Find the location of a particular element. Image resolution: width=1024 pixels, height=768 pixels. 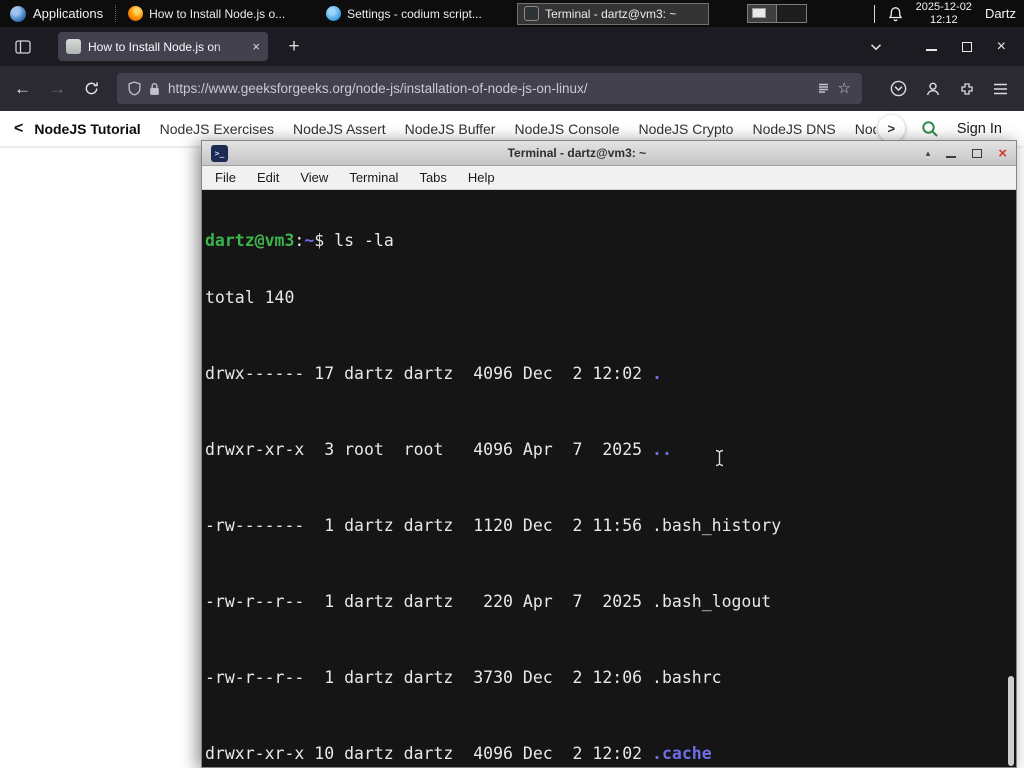

terminal-menu-item: Help is located at coordinates (481, 177).